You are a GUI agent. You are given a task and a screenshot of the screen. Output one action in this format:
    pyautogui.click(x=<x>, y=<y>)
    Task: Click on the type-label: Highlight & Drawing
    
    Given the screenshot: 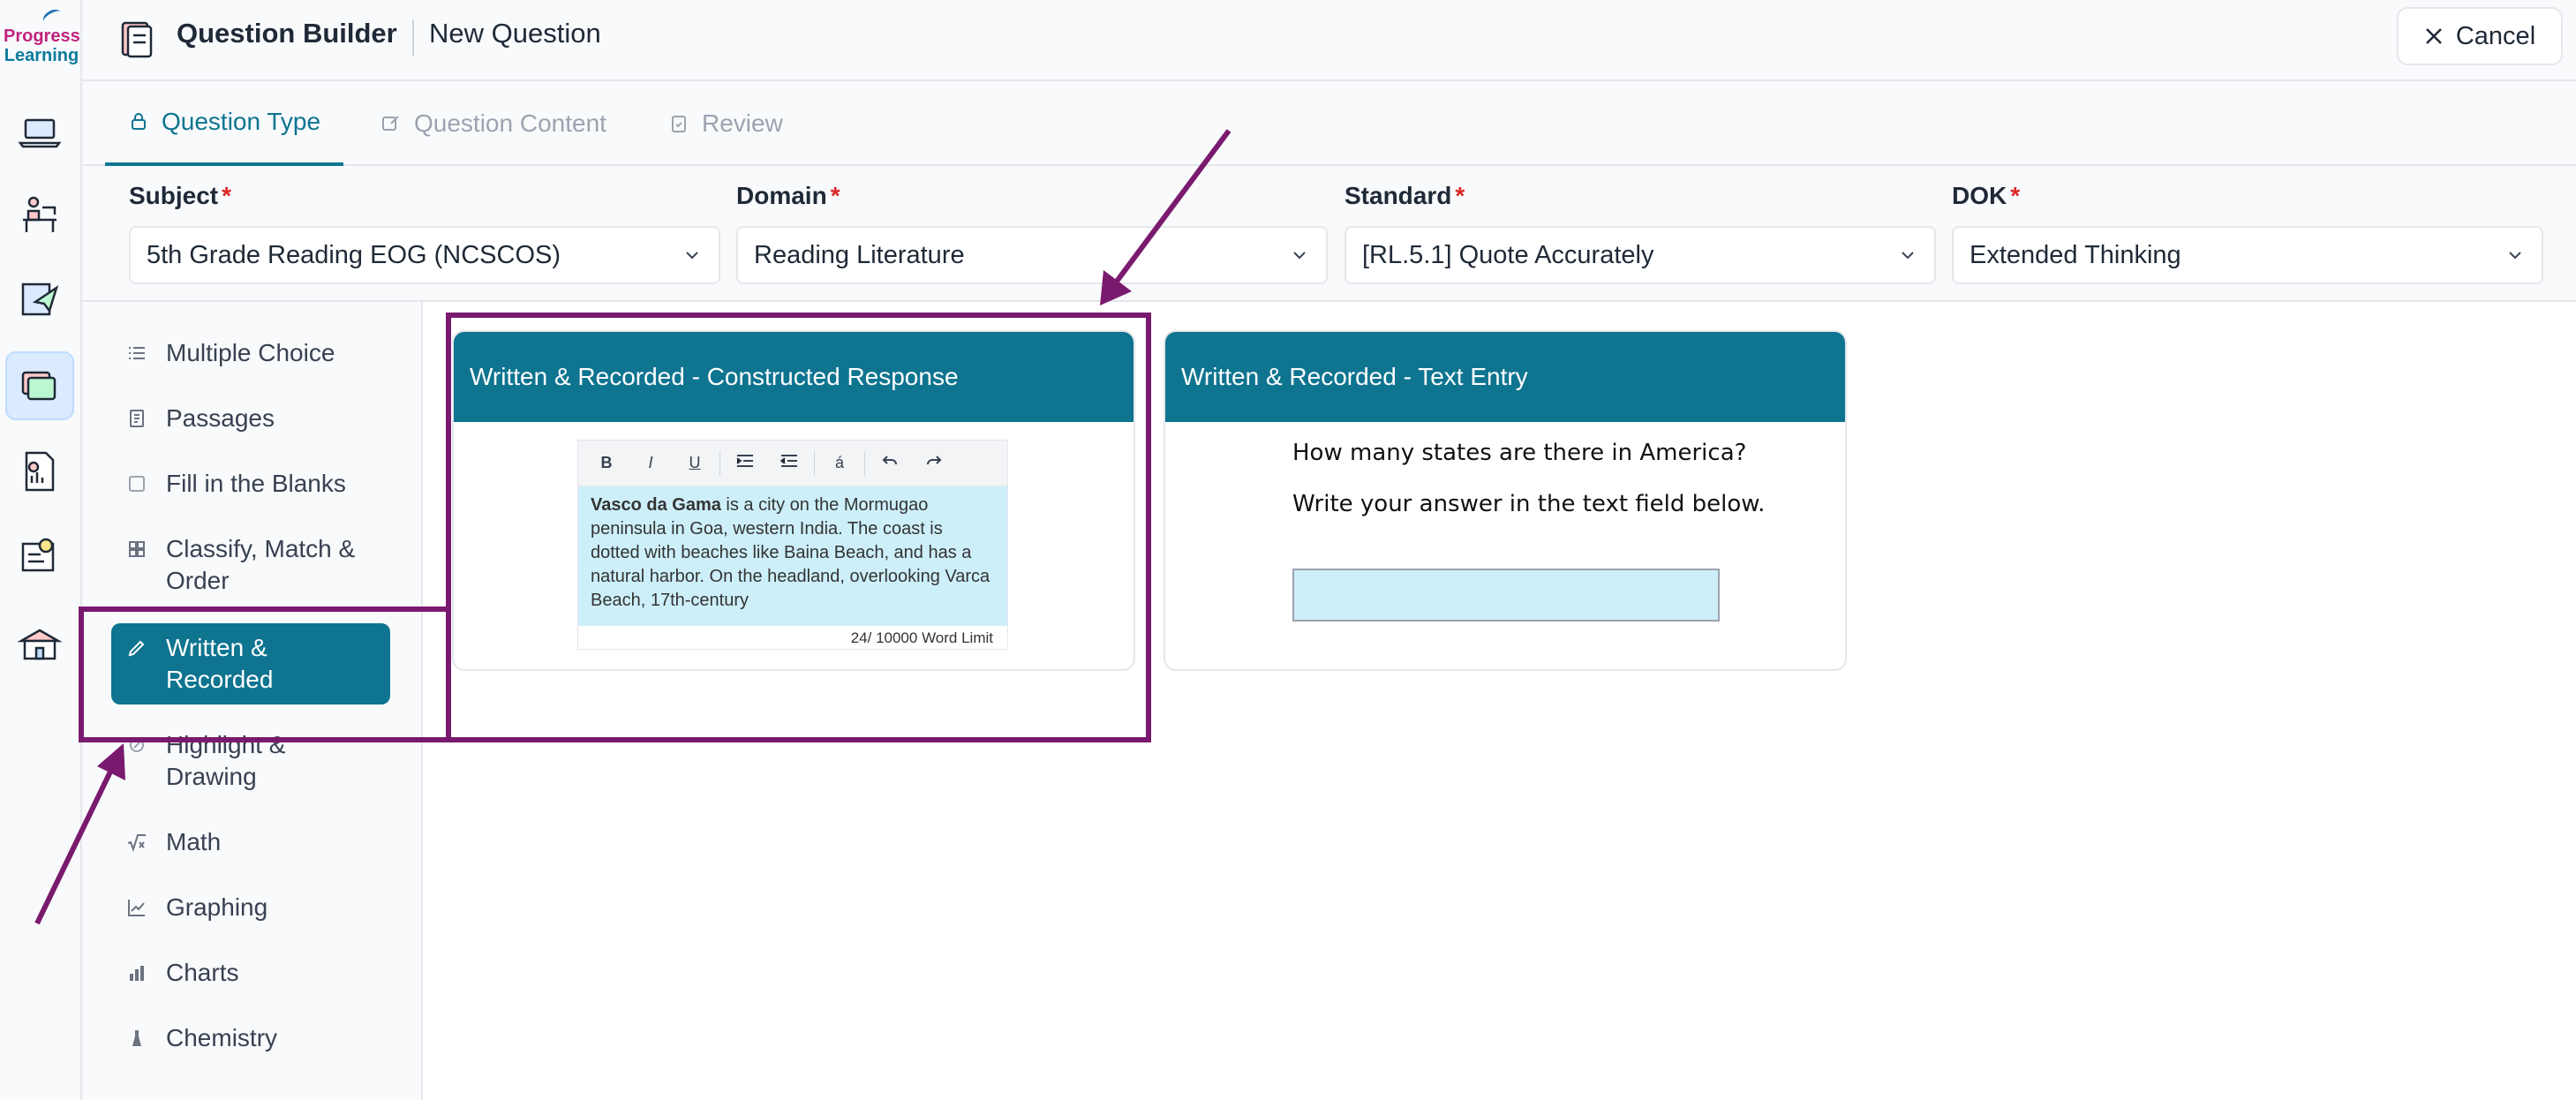 What is the action you would take?
    pyautogui.click(x=226, y=760)
    